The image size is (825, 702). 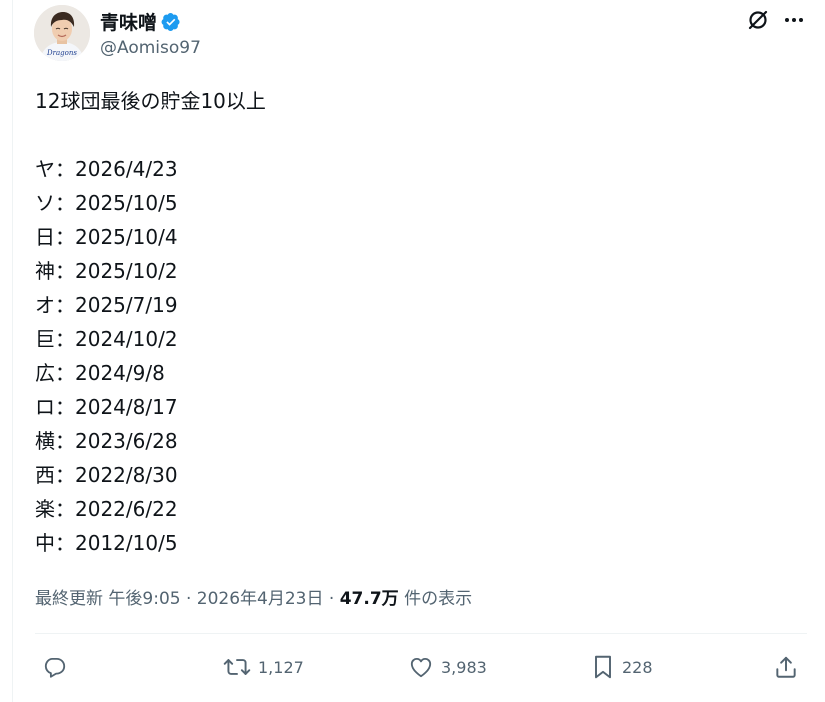 What do you see at coordinates (12, 351) in the screenshot?
I see `left-divider` at bounding box center [12, 351].